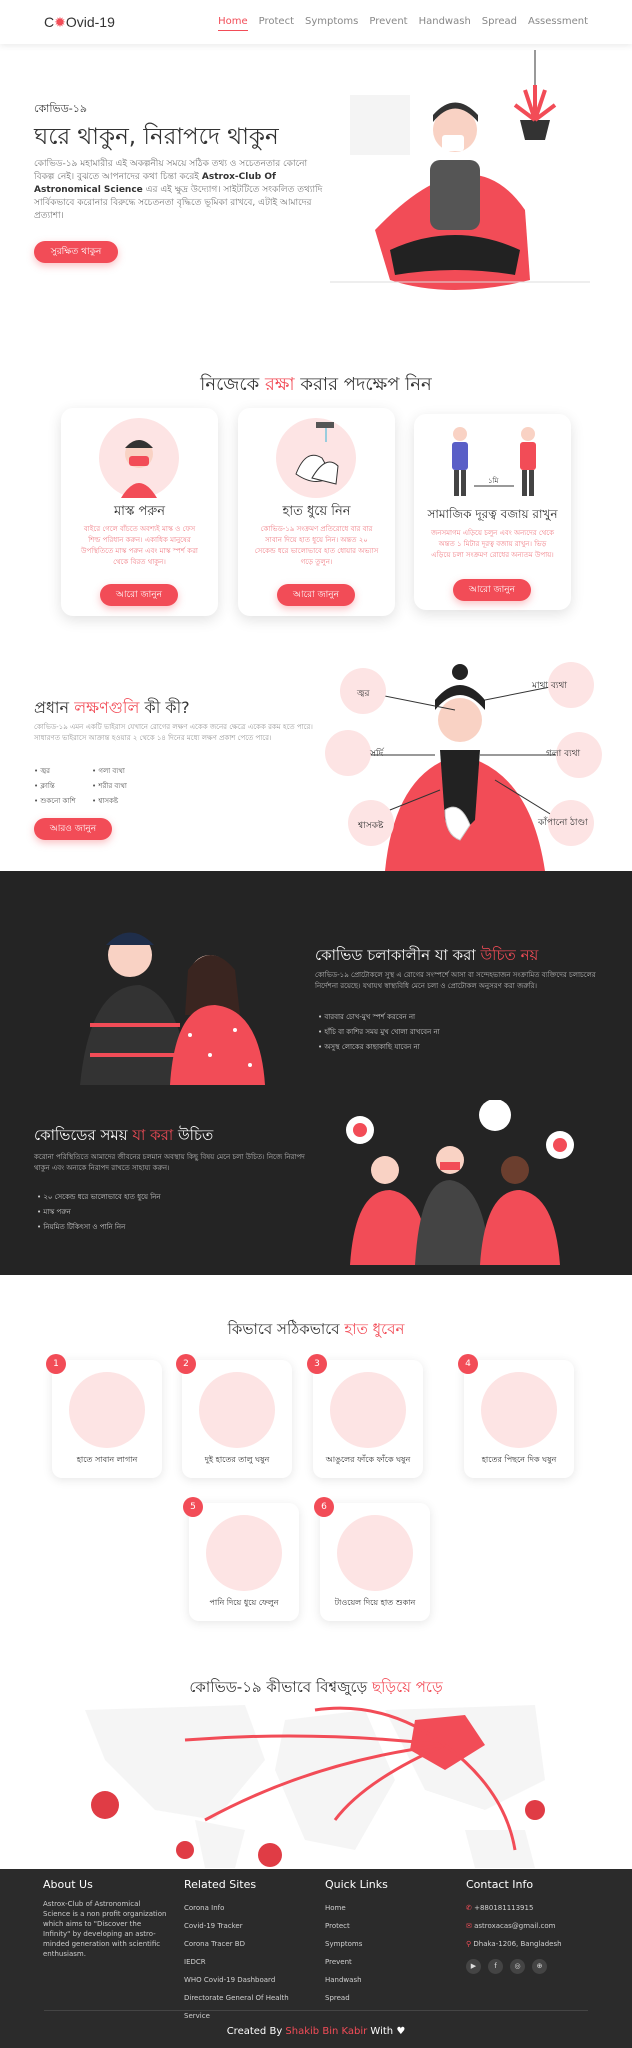 The image size is (632, 2048). I want to click on distance-learn-more-button: আরো জানুন, so click(492, 590).